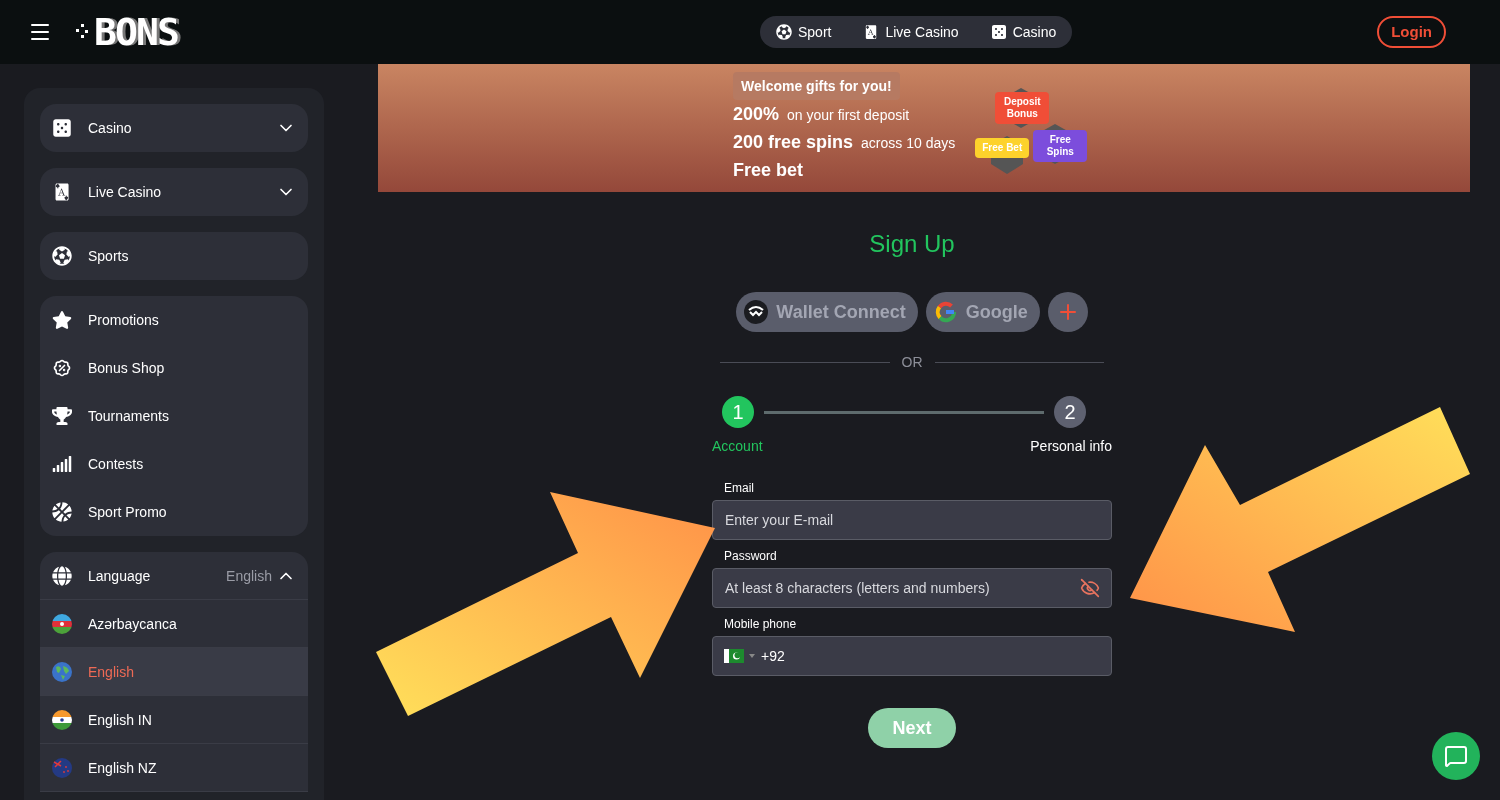 This screenshot has width=1500, height=800. What do you see at coordinates (1071, 446) in the screenshot?
I see `step-label: Personal info` at bounding box center [1071, 446].